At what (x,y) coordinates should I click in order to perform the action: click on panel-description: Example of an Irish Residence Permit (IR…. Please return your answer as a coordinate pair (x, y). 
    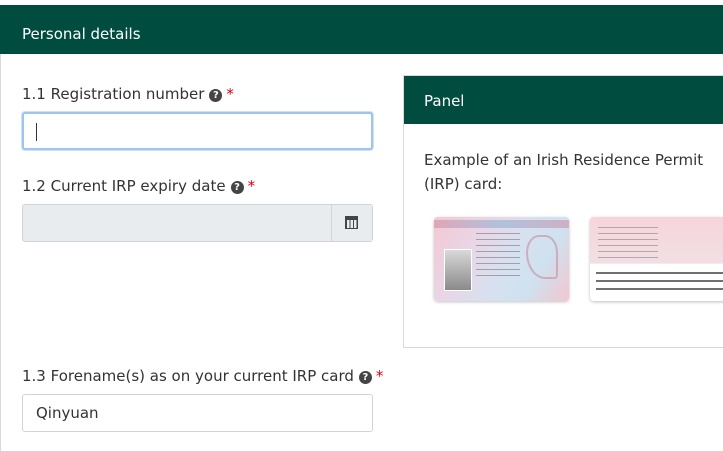
    Looking at the image, I should click on (564, 172).